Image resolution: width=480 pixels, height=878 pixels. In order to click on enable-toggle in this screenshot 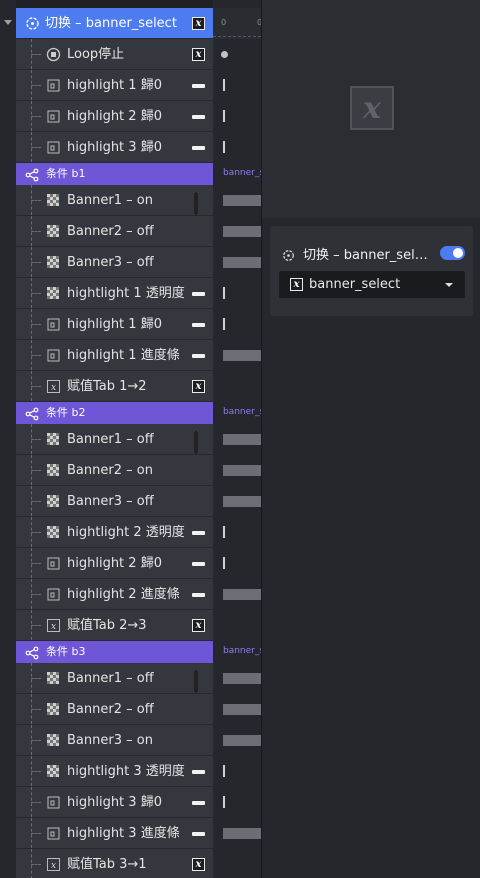, I will do `click(452, 253)`.